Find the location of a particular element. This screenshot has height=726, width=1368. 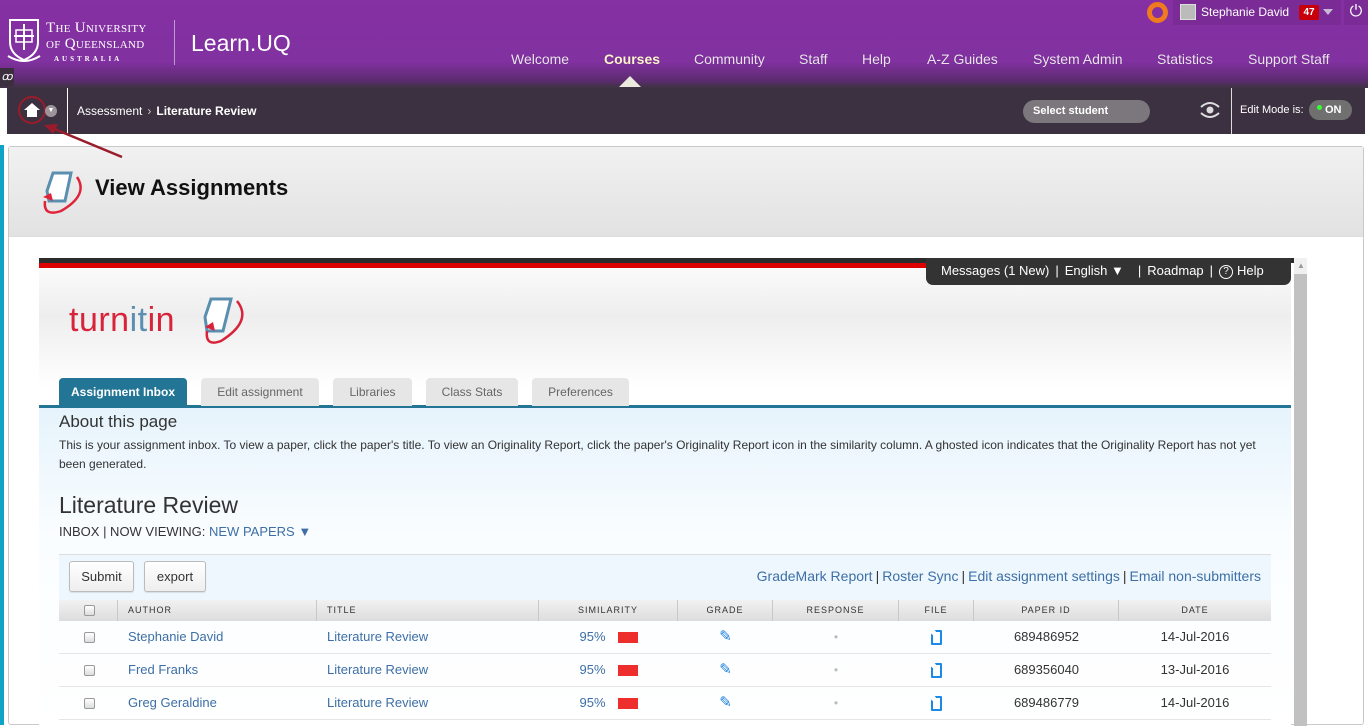

author-link: Fred Franks is located at coordinates (158, 670).